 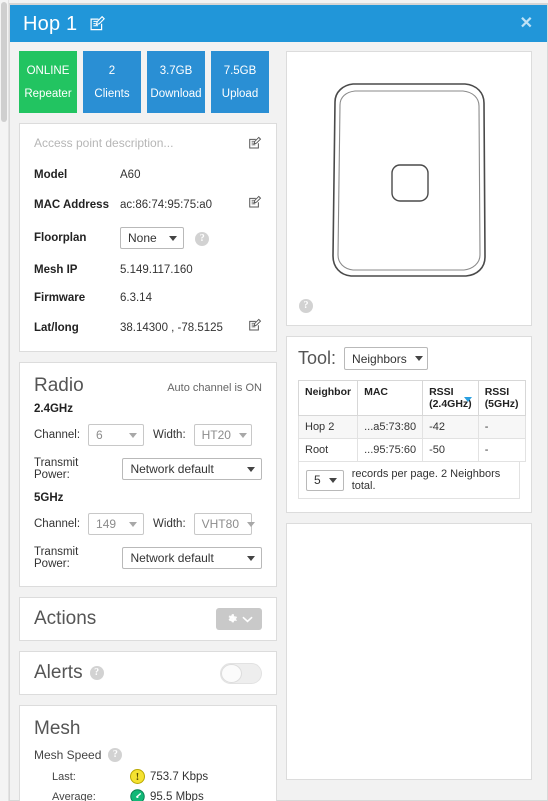 What do you see at coordinates (96, 673) in the screenshot?
I see `alerts-help-icon: ?` at bounding box center [96, 673].